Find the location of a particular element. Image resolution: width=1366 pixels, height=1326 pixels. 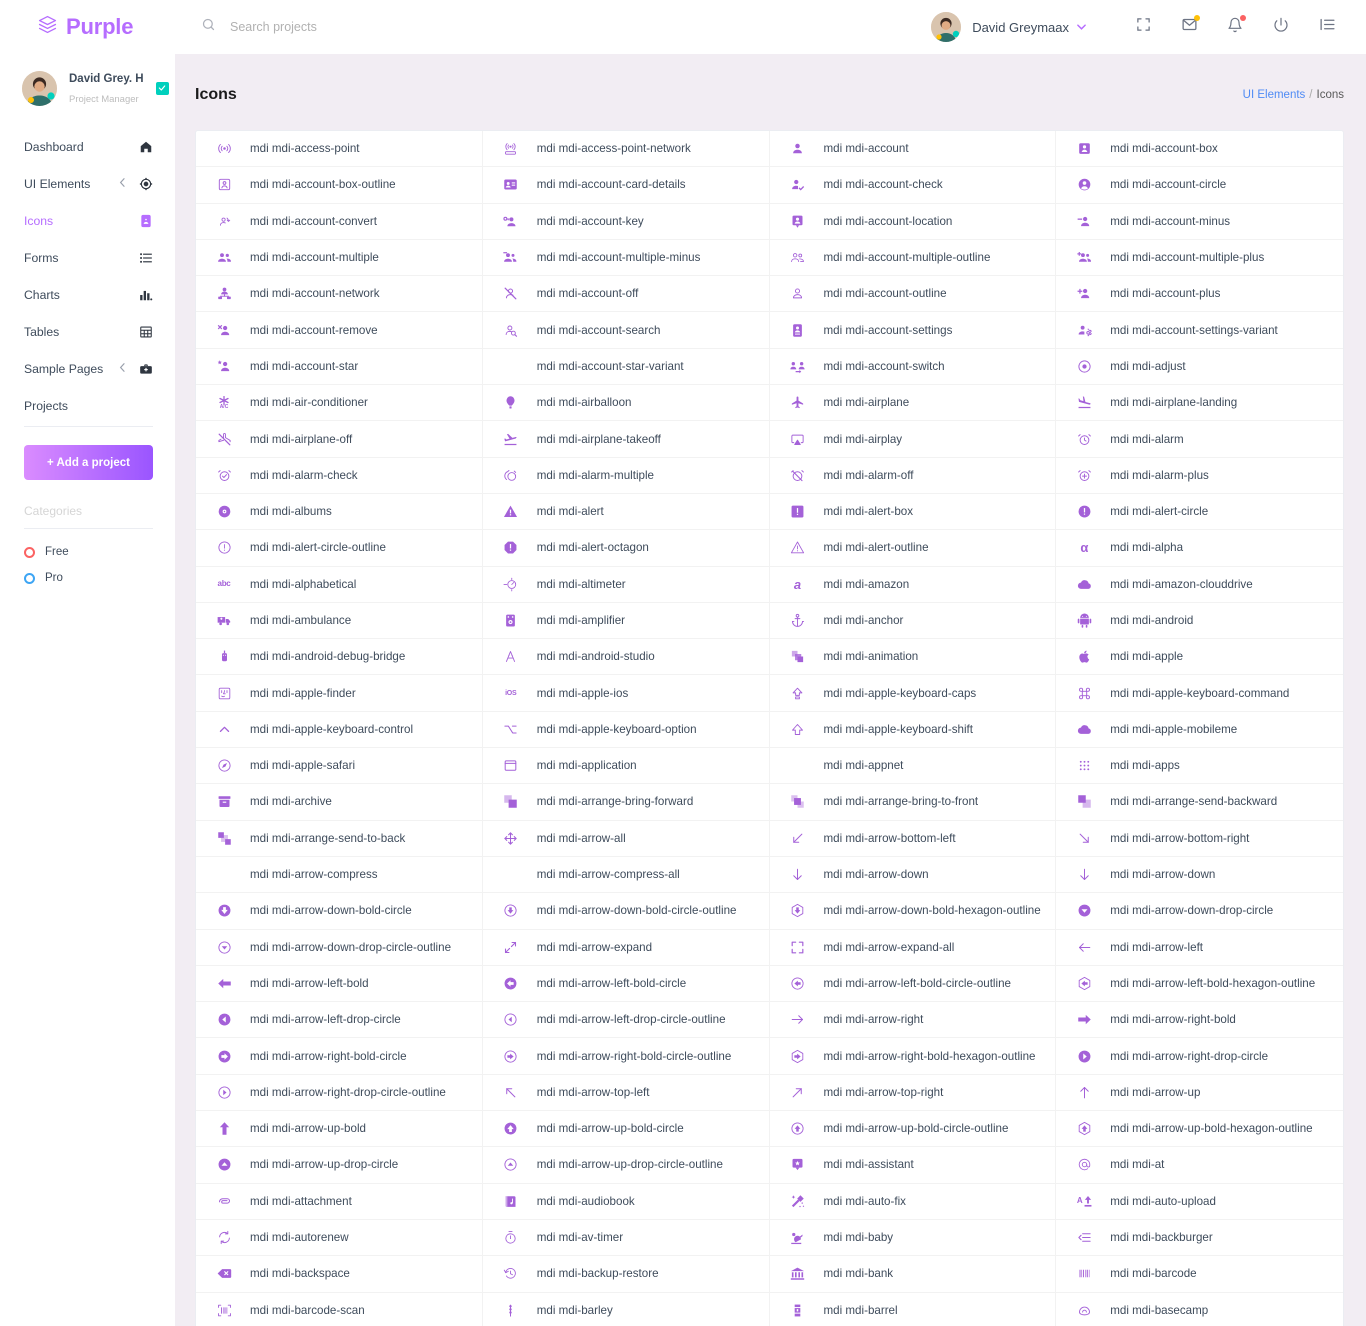

icon-cell: mdi mdi-account-switch is located at coordinates (913, 367).